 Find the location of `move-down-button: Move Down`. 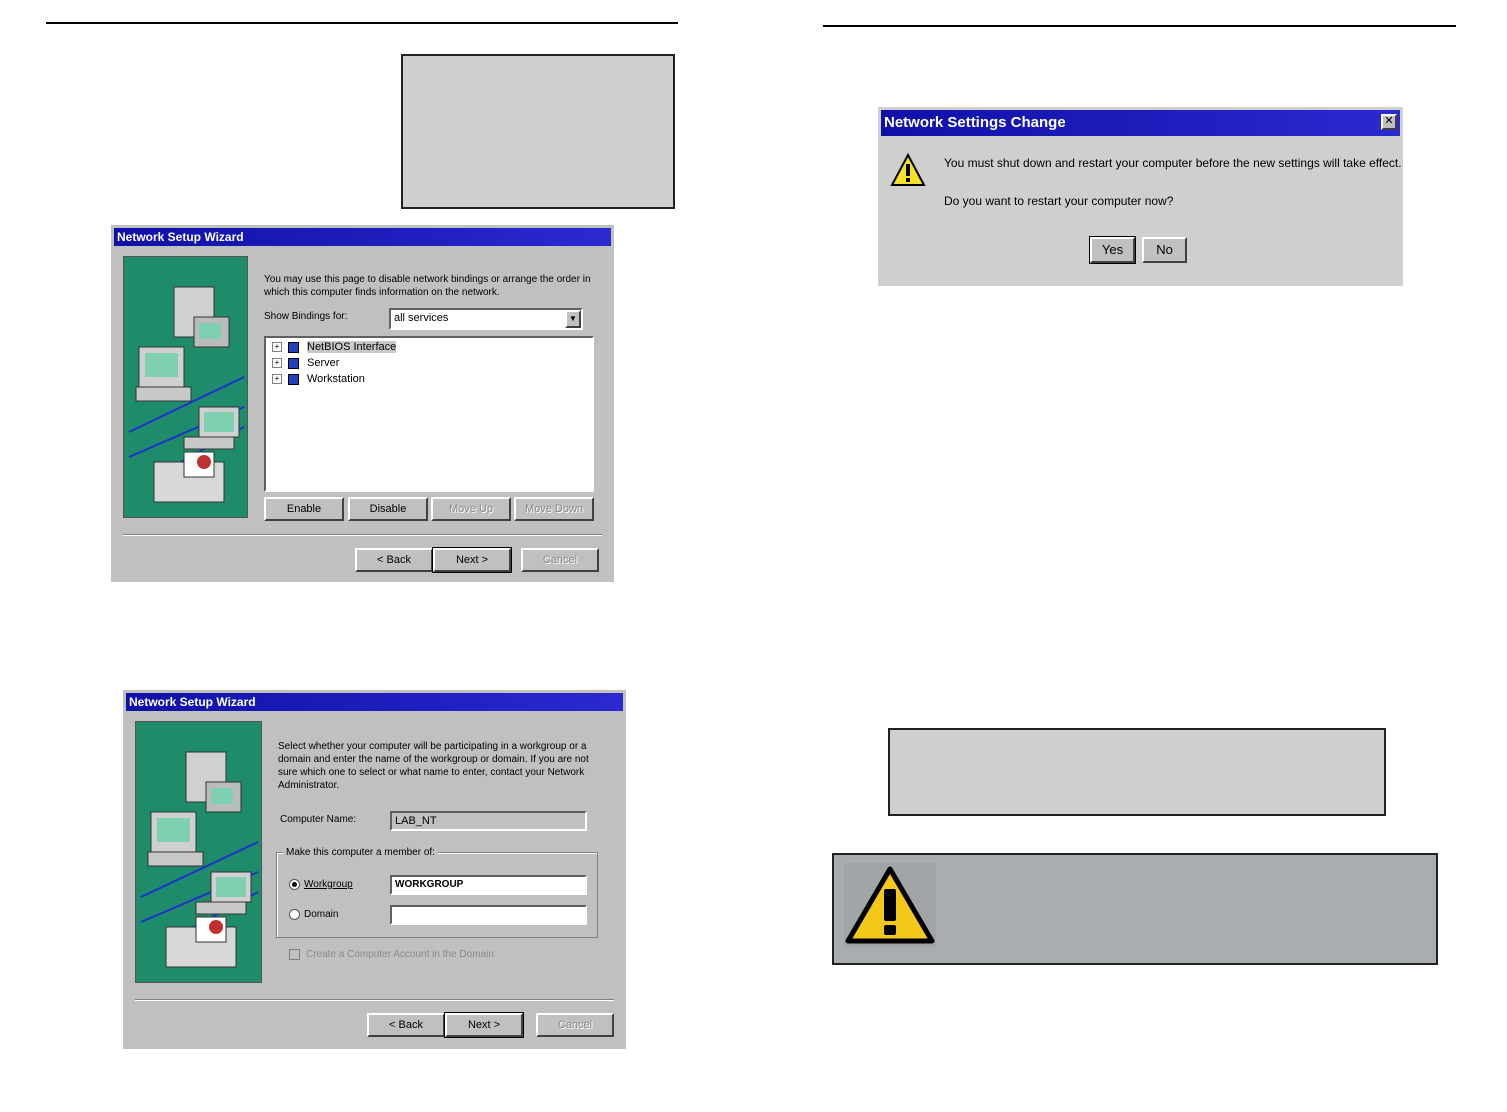

move-down-button: Move Down is located at coordinates (554, 509).